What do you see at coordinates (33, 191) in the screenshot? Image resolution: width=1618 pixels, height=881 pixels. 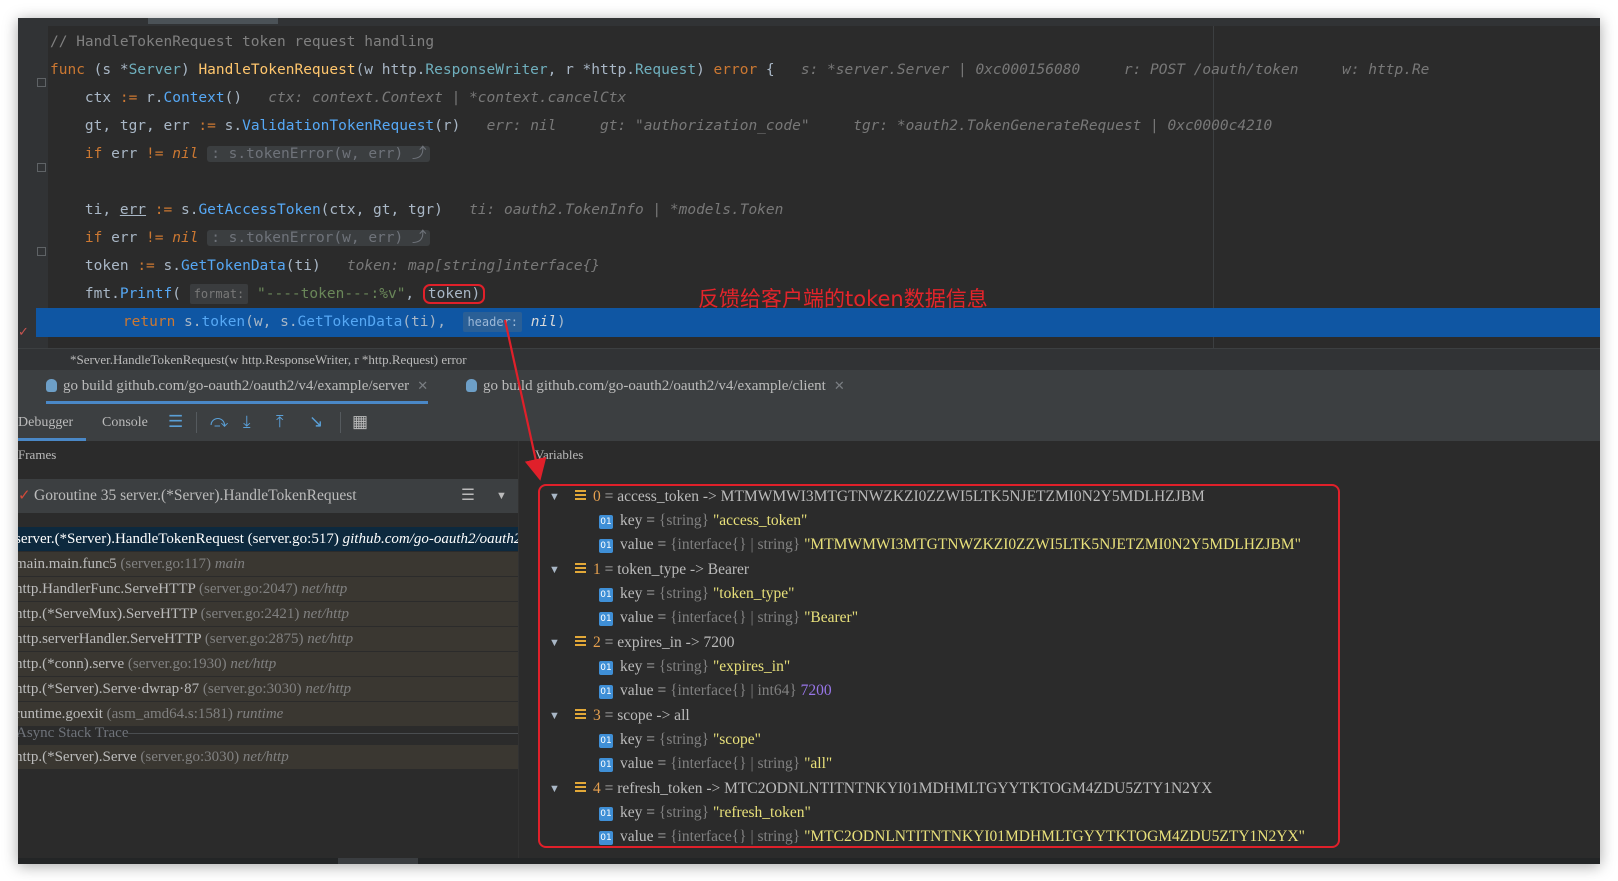 I see `editor-gutter` at bounding box center [33, 191].